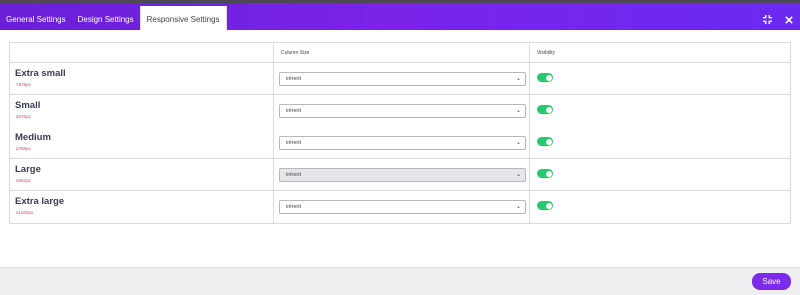  What do you see at coordinates (36, 19) in the screenshot?
I see `tab-general-settings: General Settings` at bounding box center [36, 19].